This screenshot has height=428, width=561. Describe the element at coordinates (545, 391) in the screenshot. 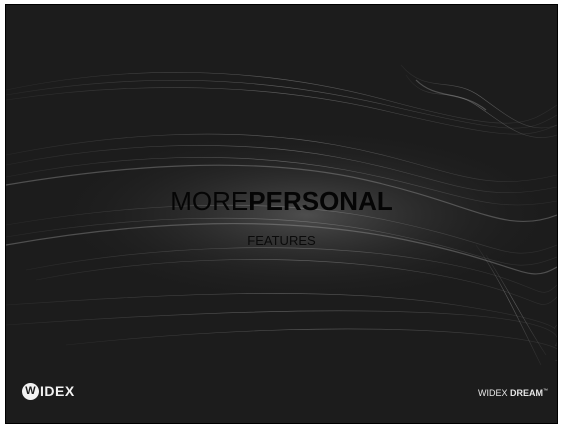

I see `brand-trademark: ™` at that location.